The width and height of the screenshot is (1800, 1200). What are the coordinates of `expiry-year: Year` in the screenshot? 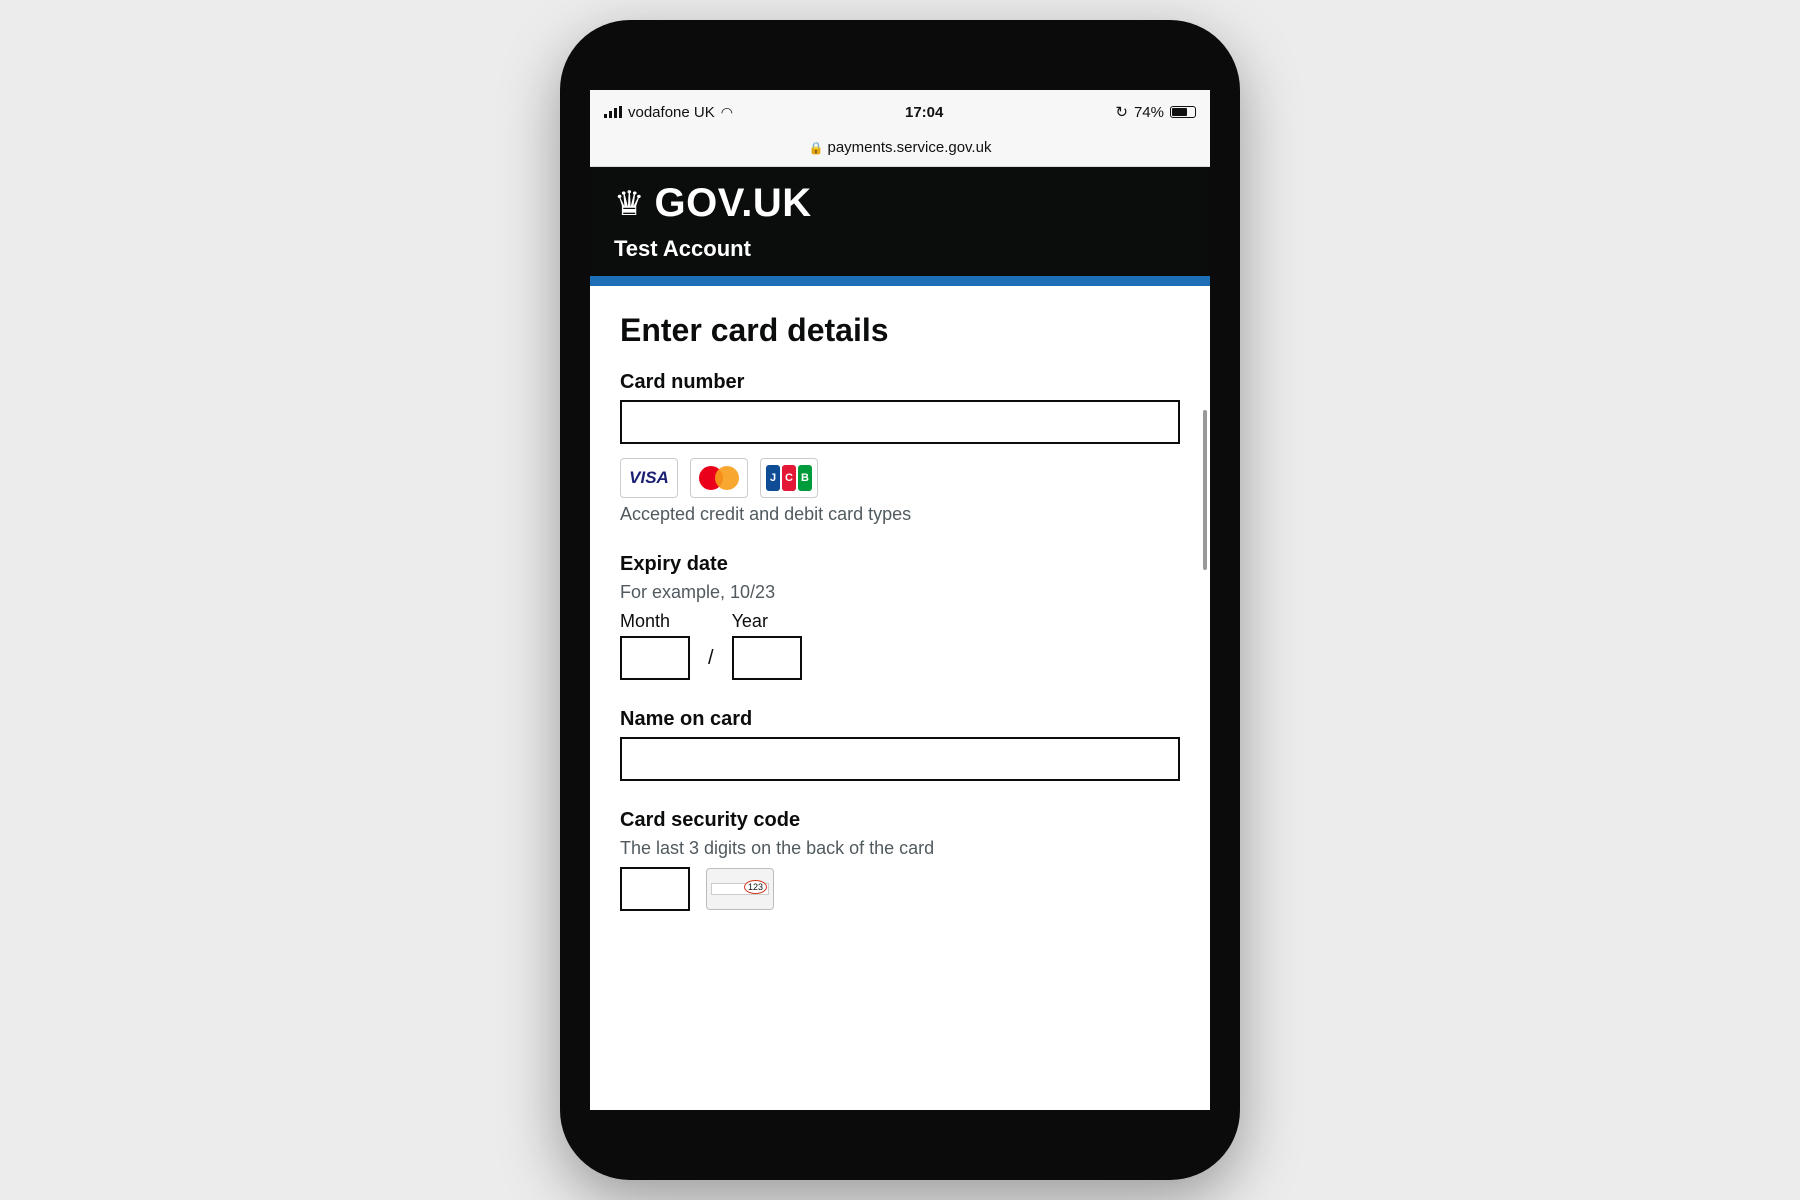 It's located at (766, 645).